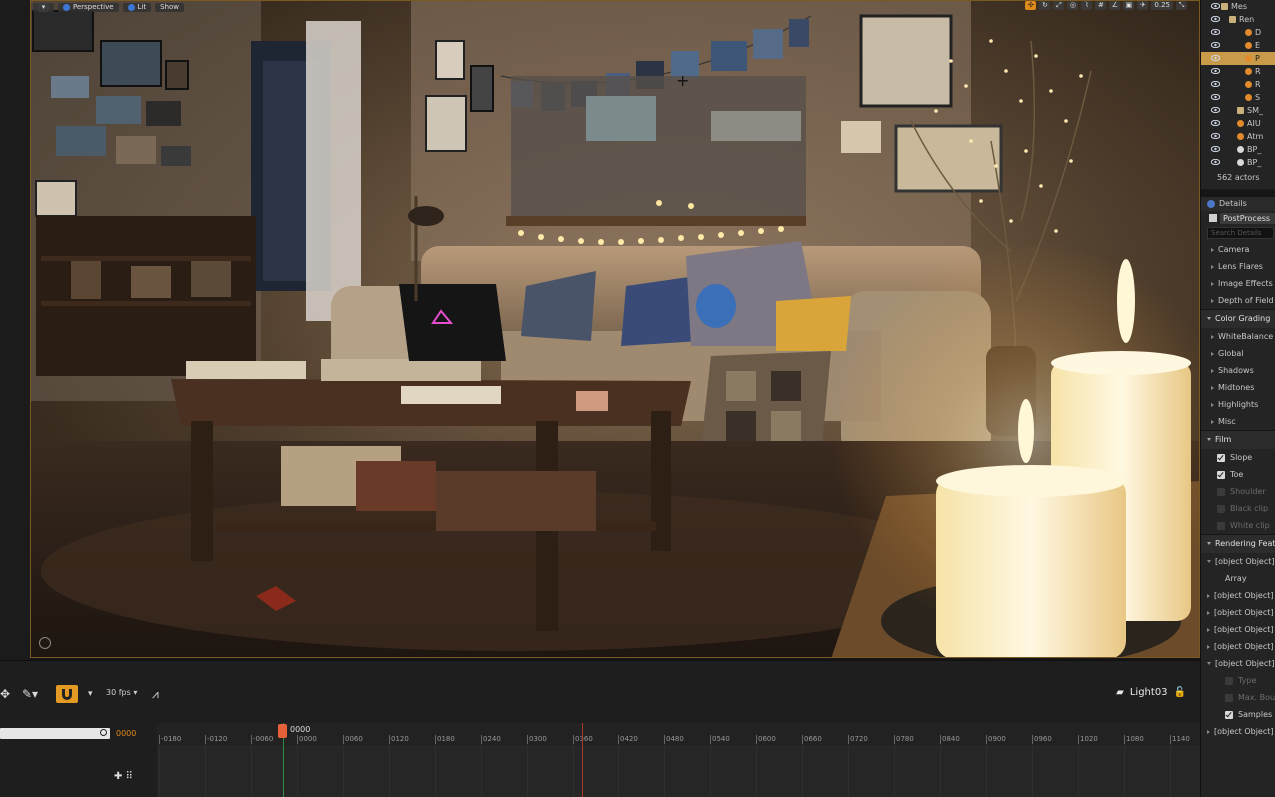 The image size is (1275, 797). Describe the element at coordinates (1238, 266) in the screenshot. I see `details-property-row: Lens Flares` at that location.